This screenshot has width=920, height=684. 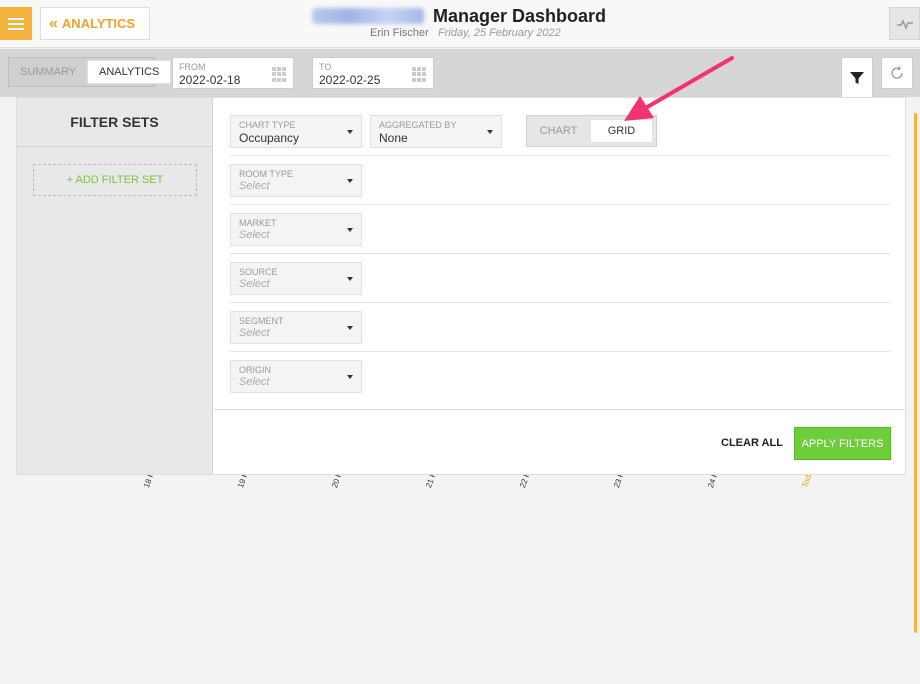 I want to click on chart-type-label: CHART TYPE, so click(x=267, y=125).